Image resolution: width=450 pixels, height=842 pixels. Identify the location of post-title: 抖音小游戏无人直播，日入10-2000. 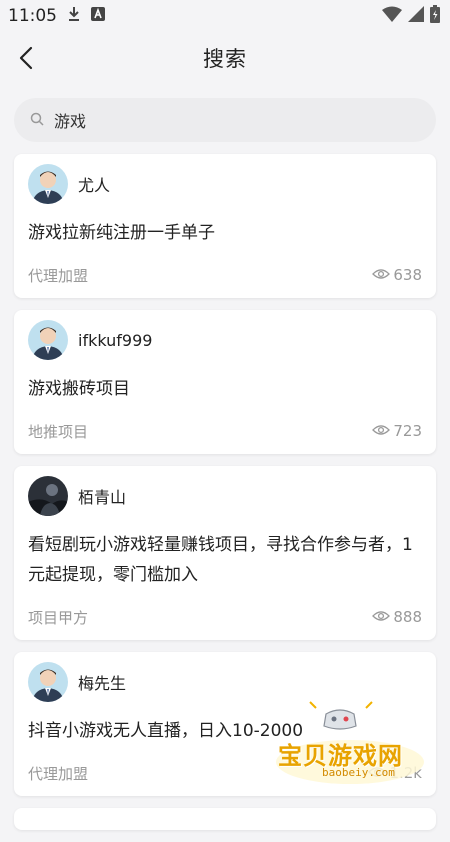
(166, 731).